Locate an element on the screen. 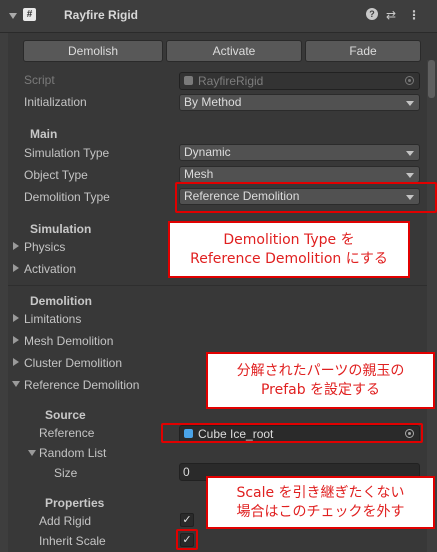  initialization-label: Initialization is located at coordinates (55, 102).